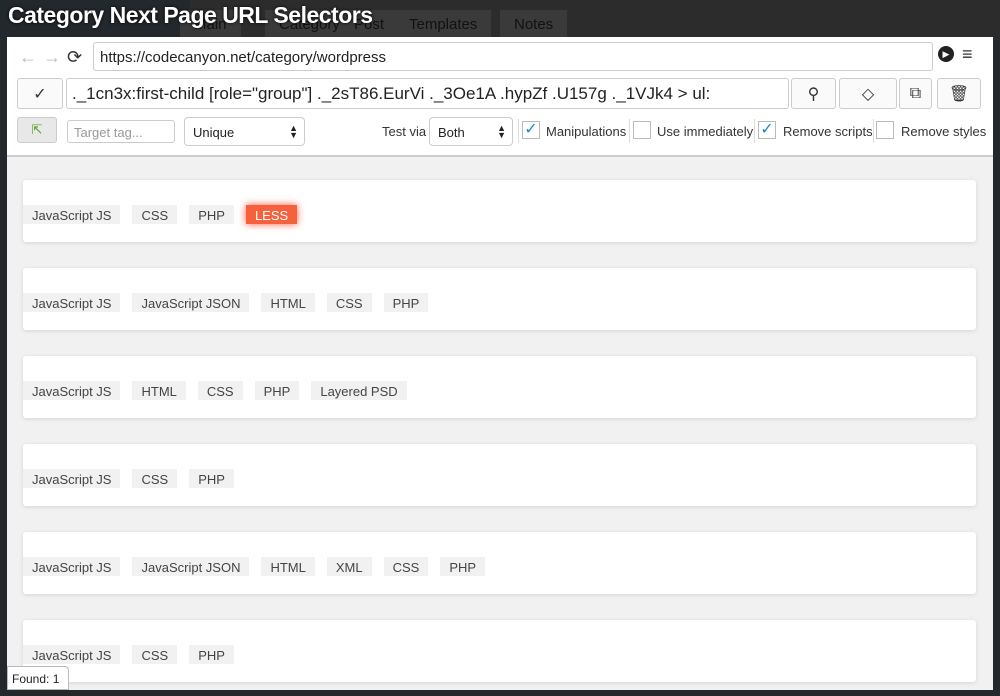  Describe the element at coordinates (586, 131) in the screenshot. I see `manipulations-label: Manipulations` at that location.